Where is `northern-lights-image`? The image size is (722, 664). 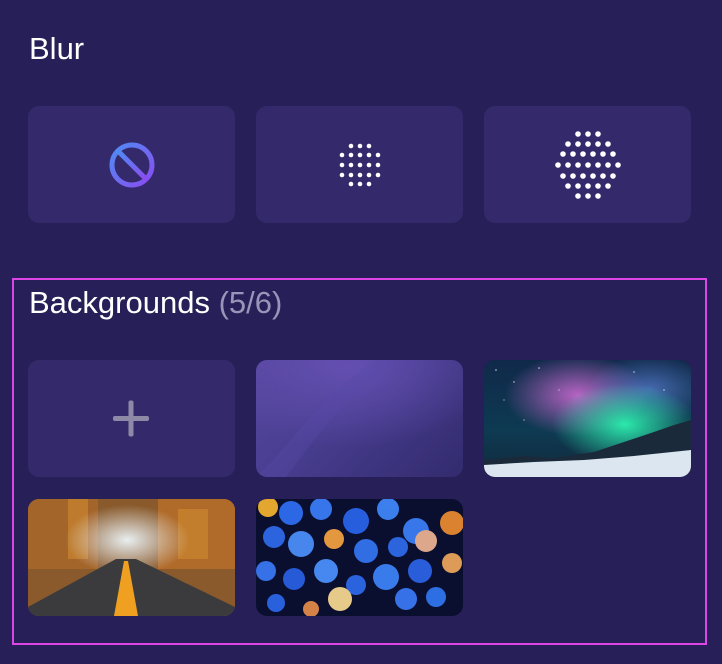 northern-lights-image is located at coordinates (587, 418).